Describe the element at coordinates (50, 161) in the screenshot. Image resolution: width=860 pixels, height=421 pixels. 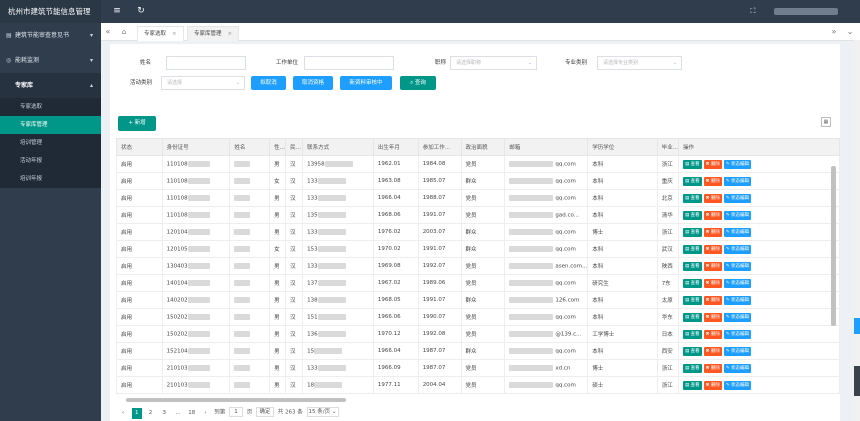
I see `sidebar-sub-activity-report: 活动年报` at that location.